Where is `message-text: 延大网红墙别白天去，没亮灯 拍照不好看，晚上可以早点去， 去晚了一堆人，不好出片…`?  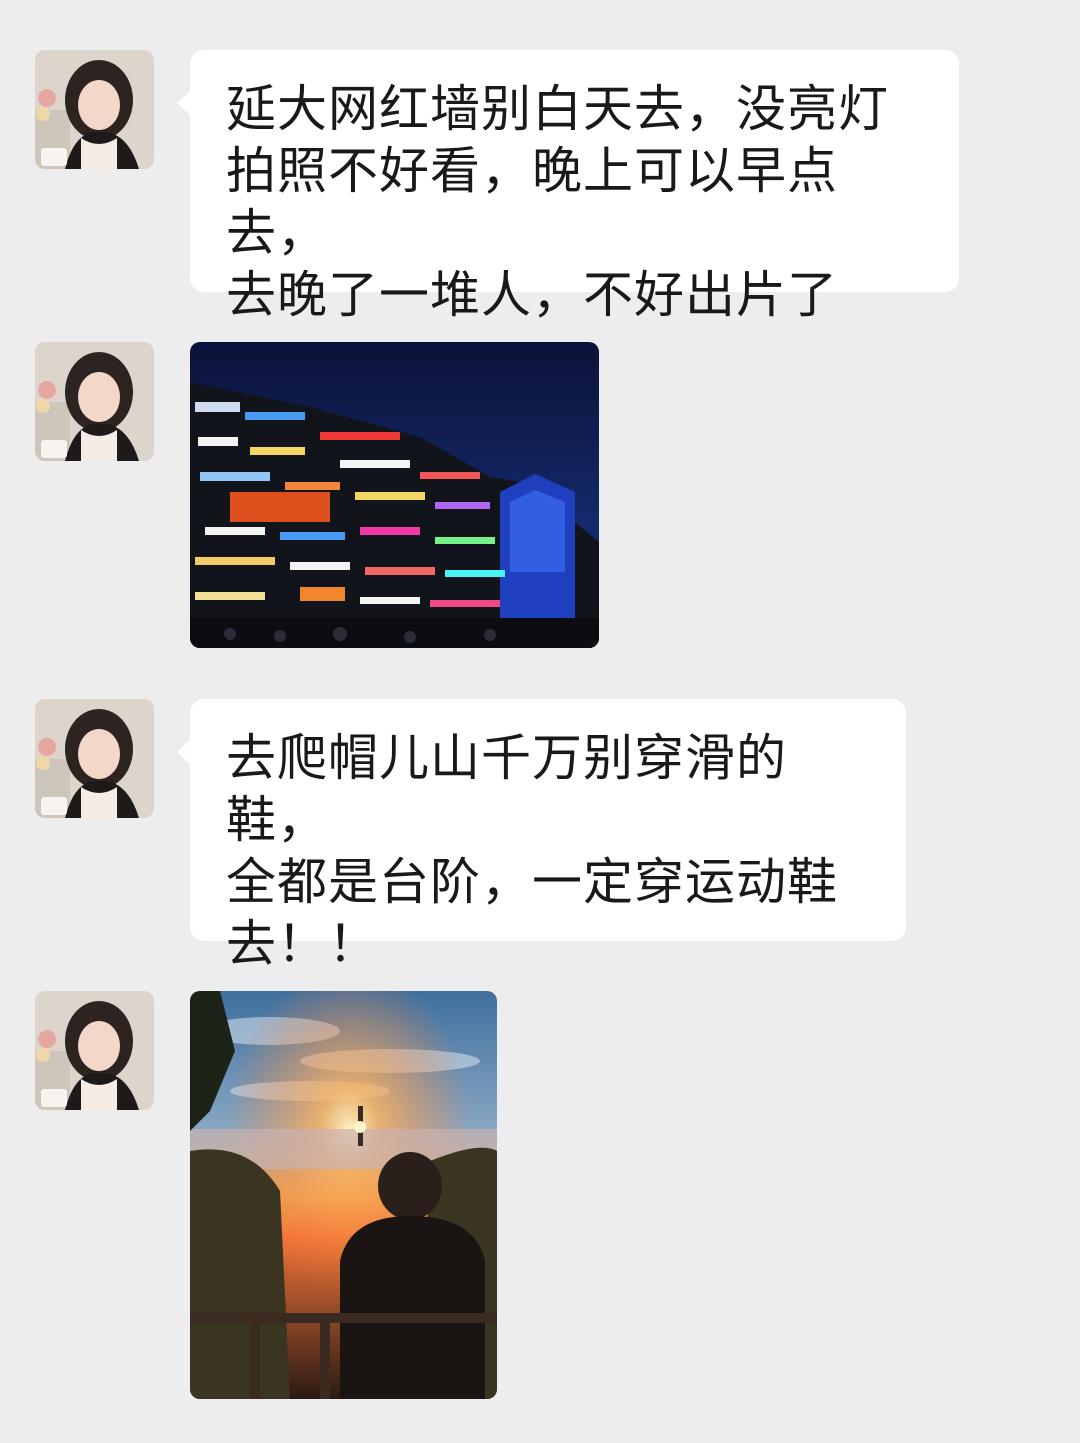
message-text: 延大网红墙别白天去，没亮灯 拍照不好看，晚上可以早点去， 去晚了一堆人，不好出片… is located at coordinates (557, 202).